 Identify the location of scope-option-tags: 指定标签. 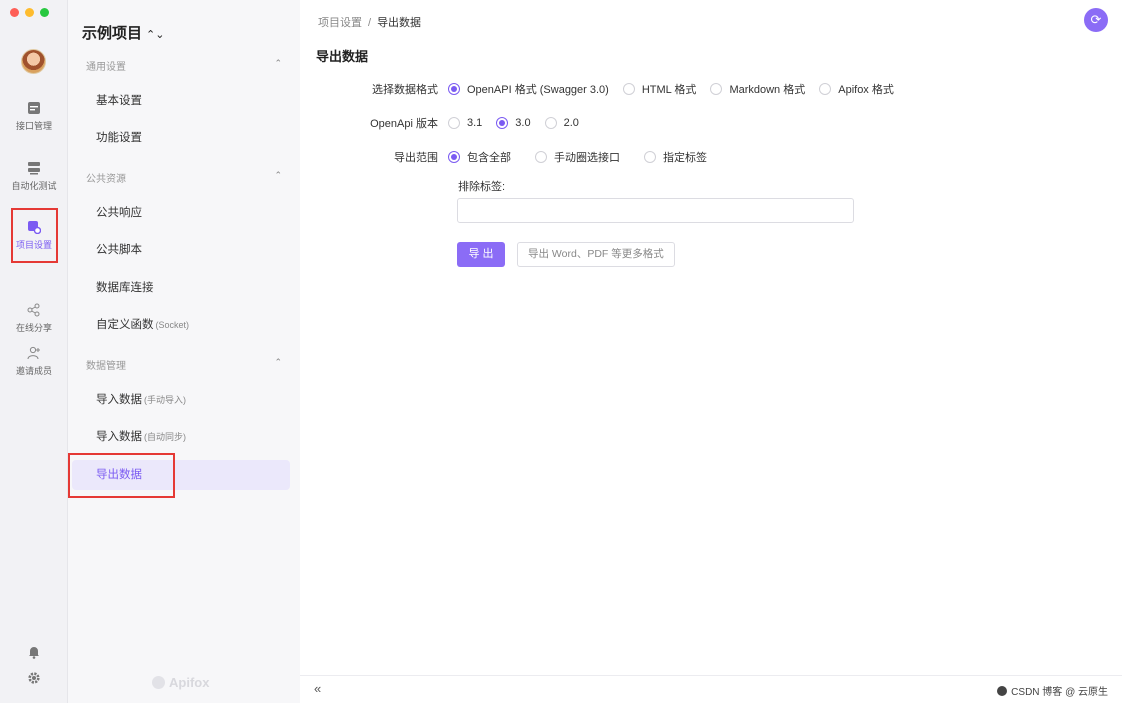
(675, 157).